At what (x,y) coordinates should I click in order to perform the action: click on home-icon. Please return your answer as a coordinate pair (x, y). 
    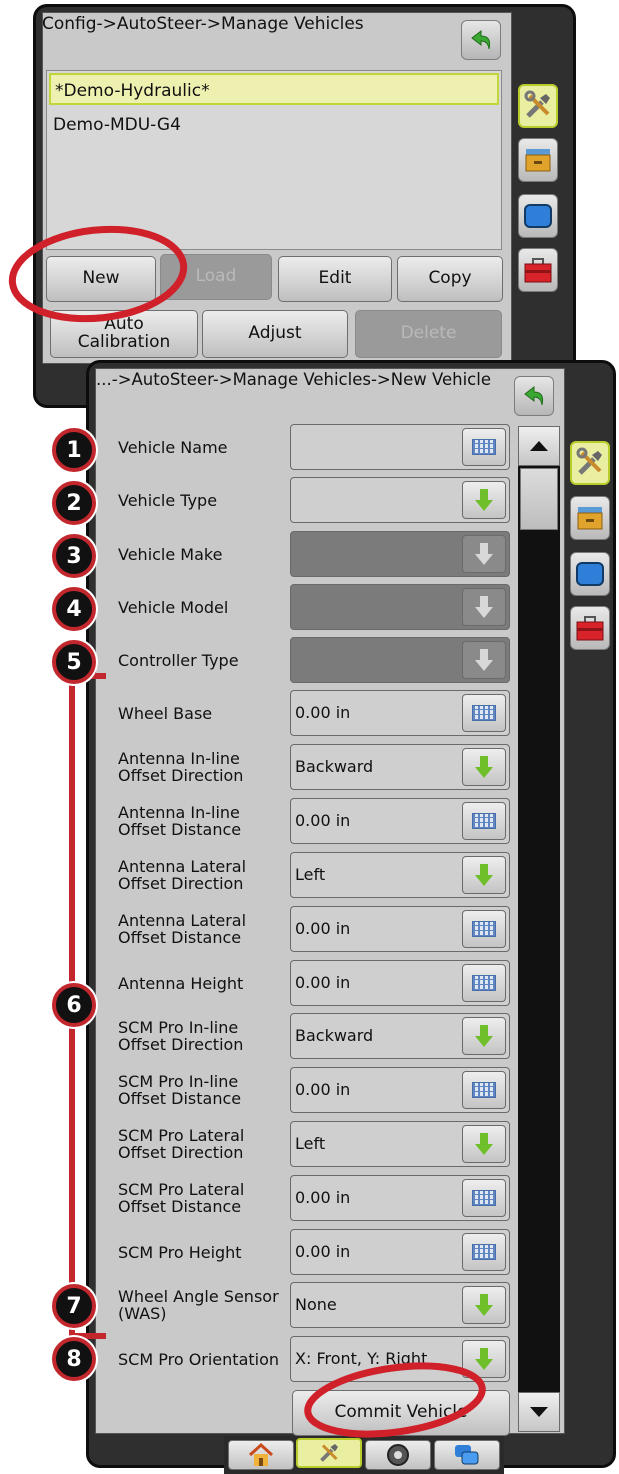
    Looking at the image, I should click on (261, 1454).